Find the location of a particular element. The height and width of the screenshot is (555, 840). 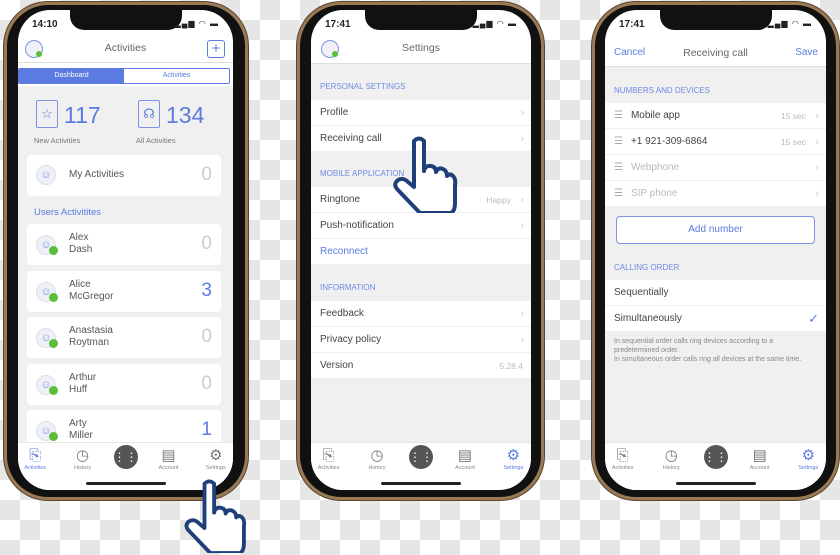

calling-order-option: Sequentially is located at coordinates (715, 293).